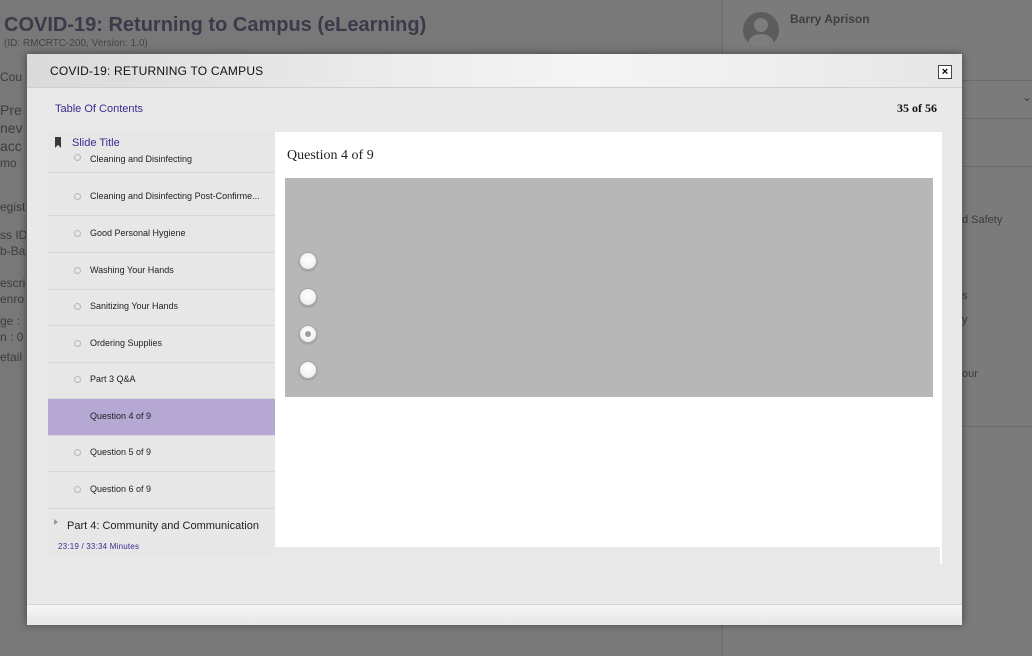 The height and width of the screenshot is (656, 1032). What do you see at coordinates (126, 343) in the screenshot?
I see `toc-item-label: Ordering Supplies` at bounding box center [126, 343].